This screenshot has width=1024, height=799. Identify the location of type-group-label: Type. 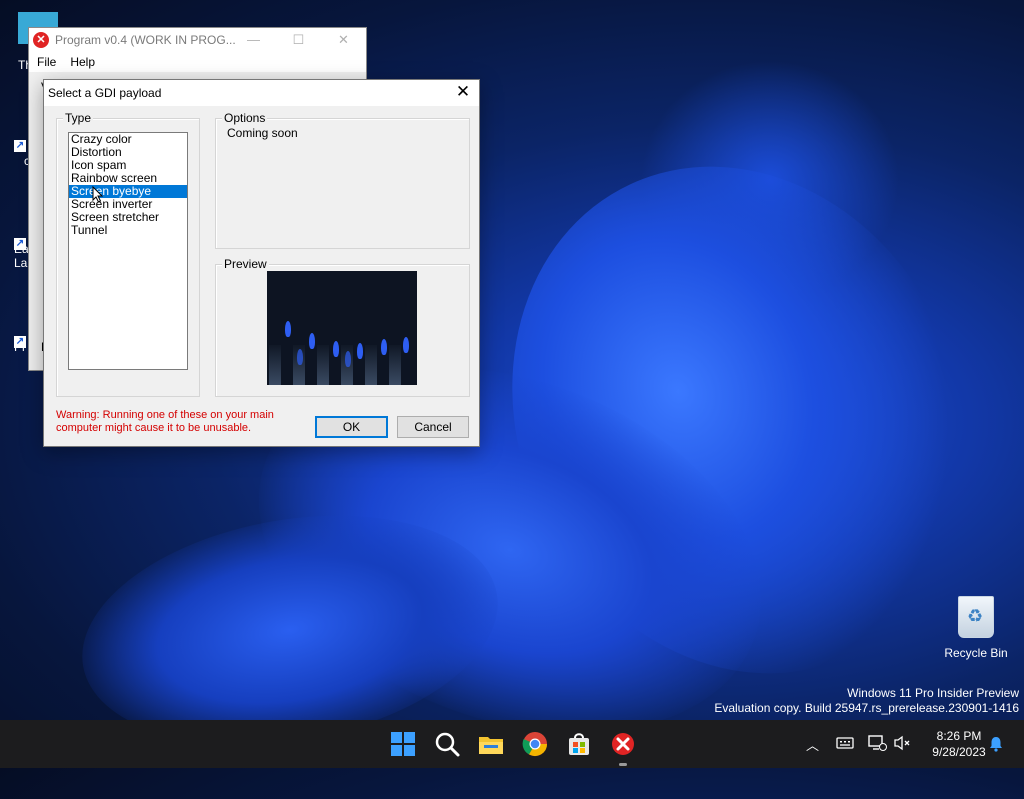
(78, 118).